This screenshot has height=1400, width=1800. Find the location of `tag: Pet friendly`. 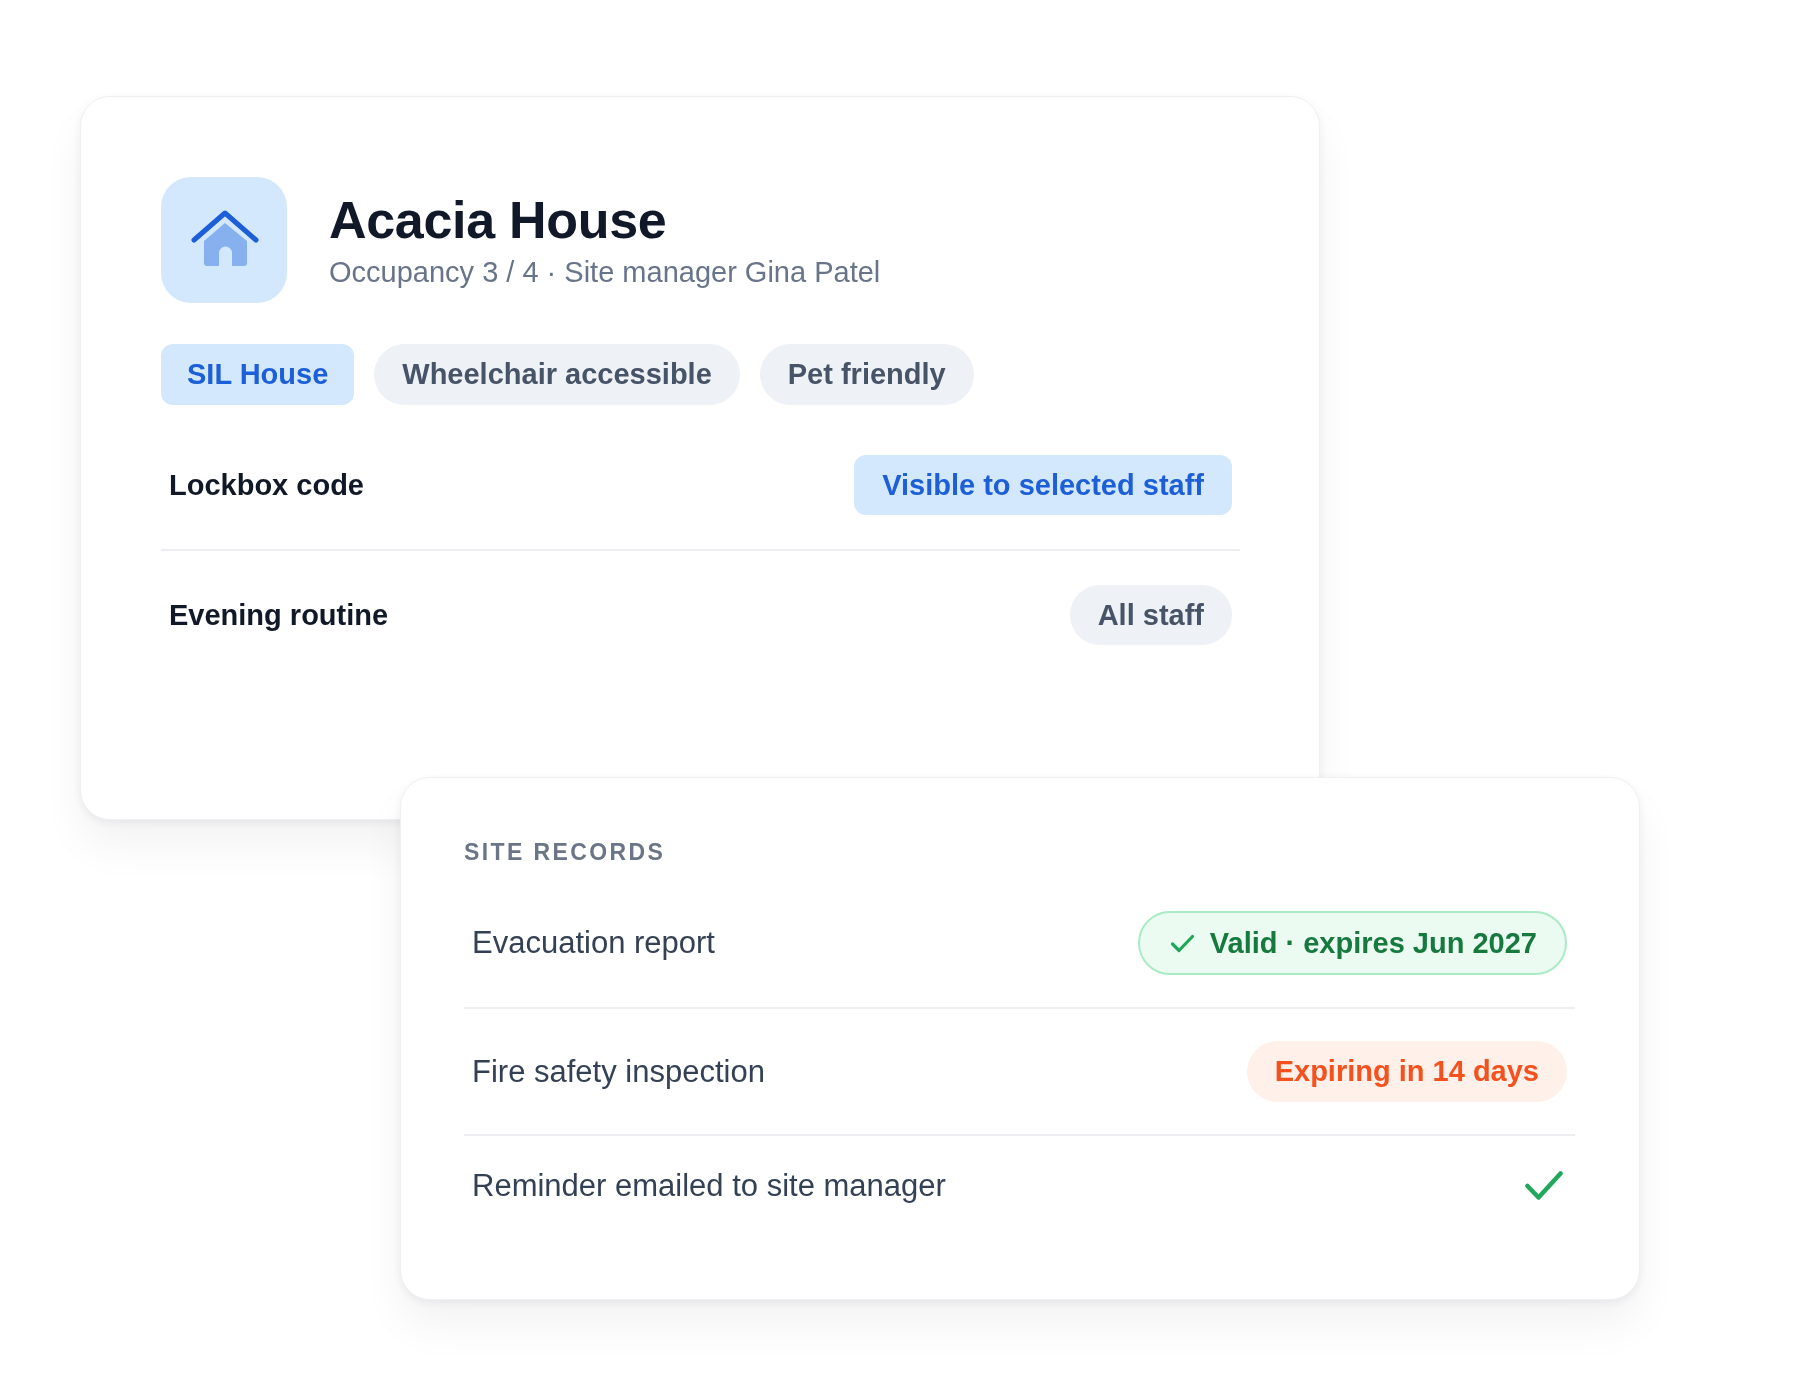

tag: Pet friendly is located at coordinates (866, 374).